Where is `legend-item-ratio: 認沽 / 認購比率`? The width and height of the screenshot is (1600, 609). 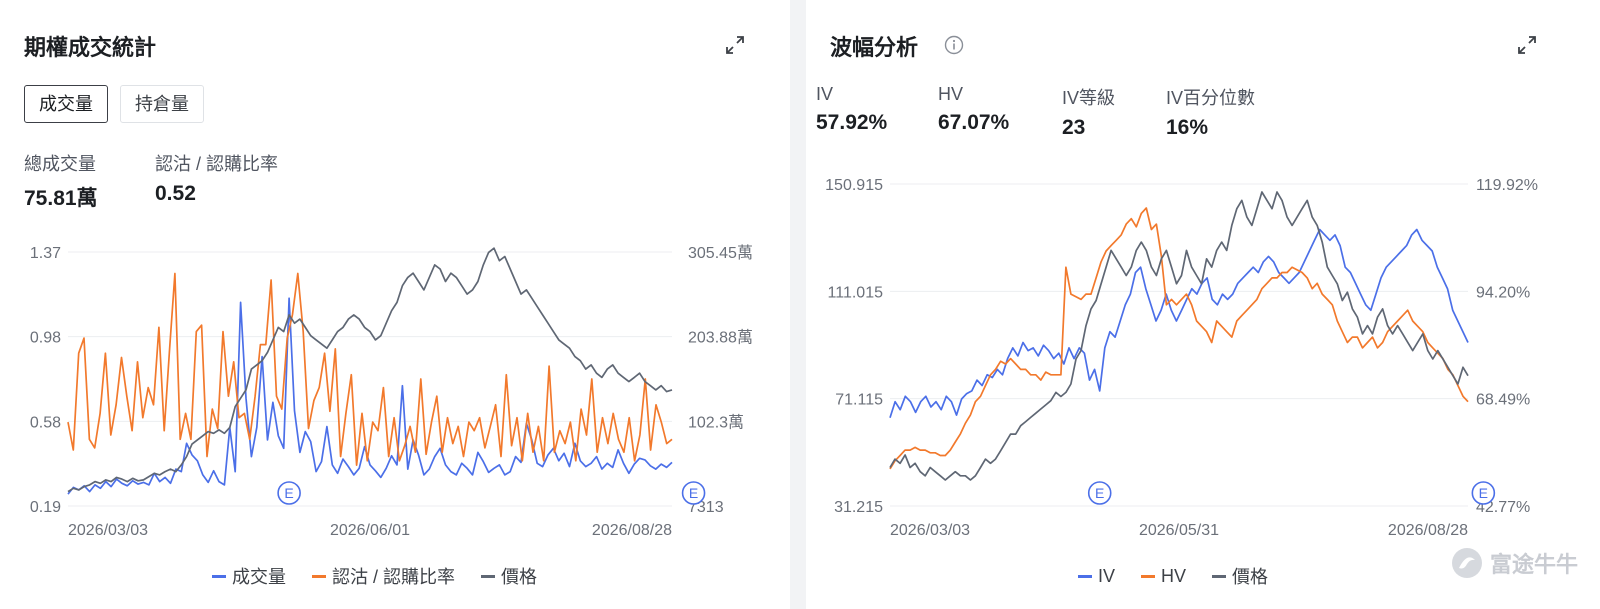
legend-item-ratio: 認沽 / 認購比率 is located at coordinates (383, 576).